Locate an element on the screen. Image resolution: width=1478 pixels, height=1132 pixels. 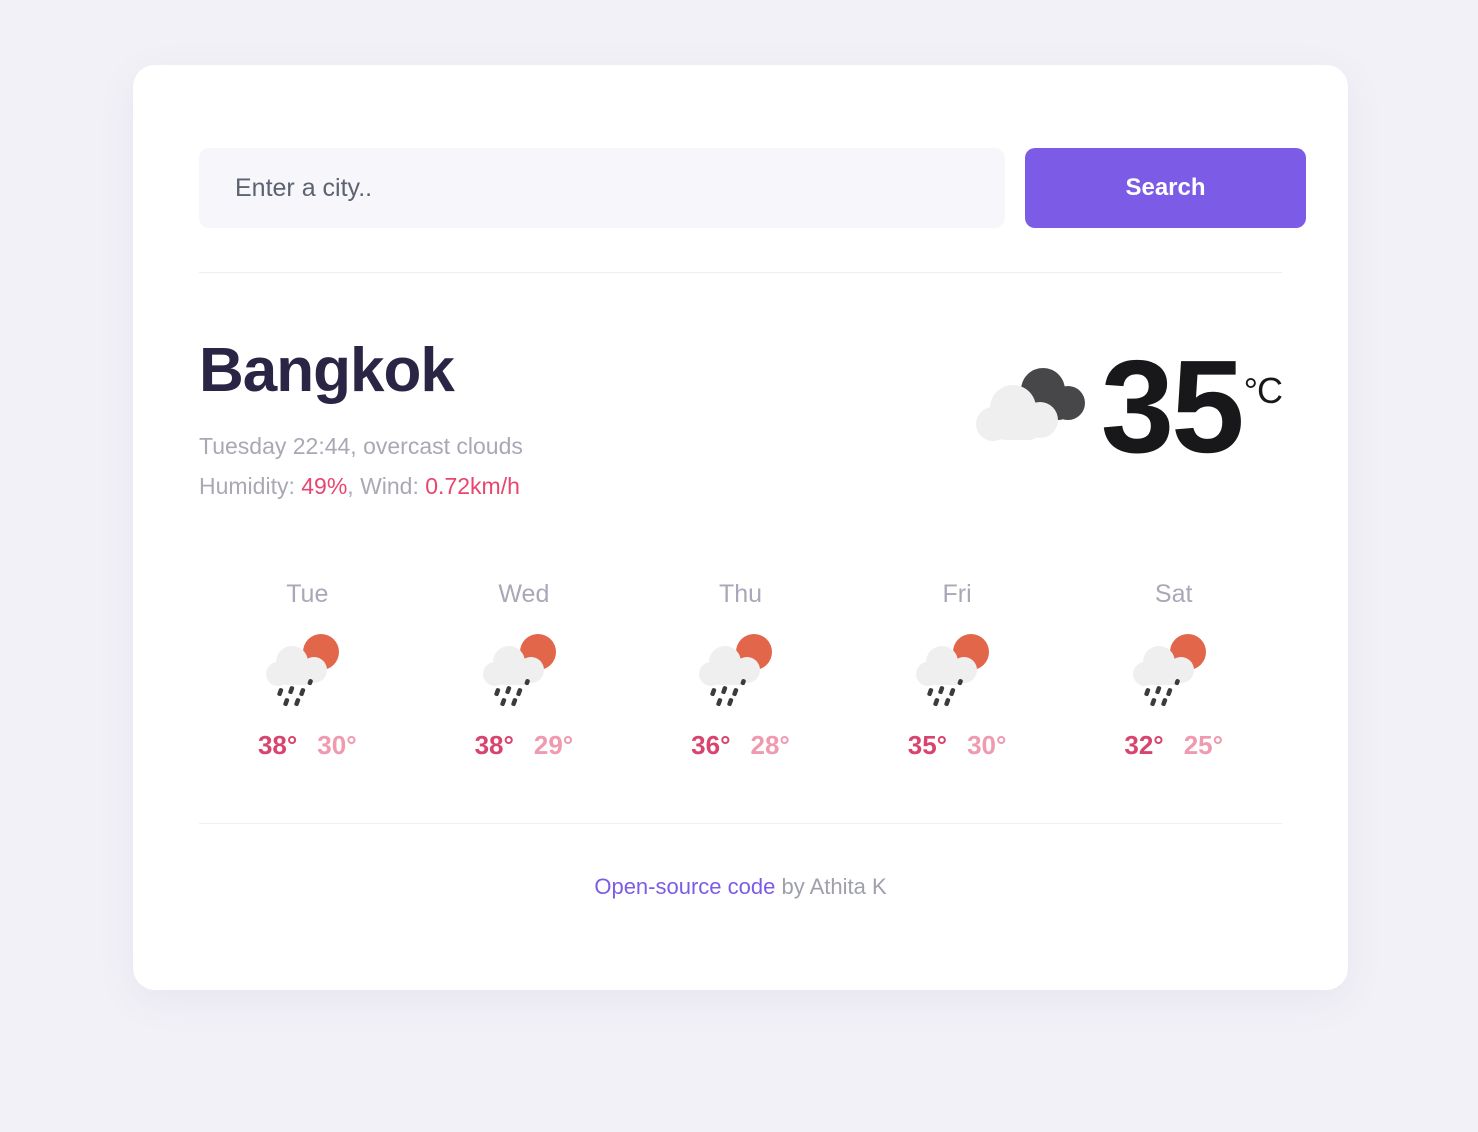
forecast-day: Wed 38° 29° is located at coordinates (524, 670).